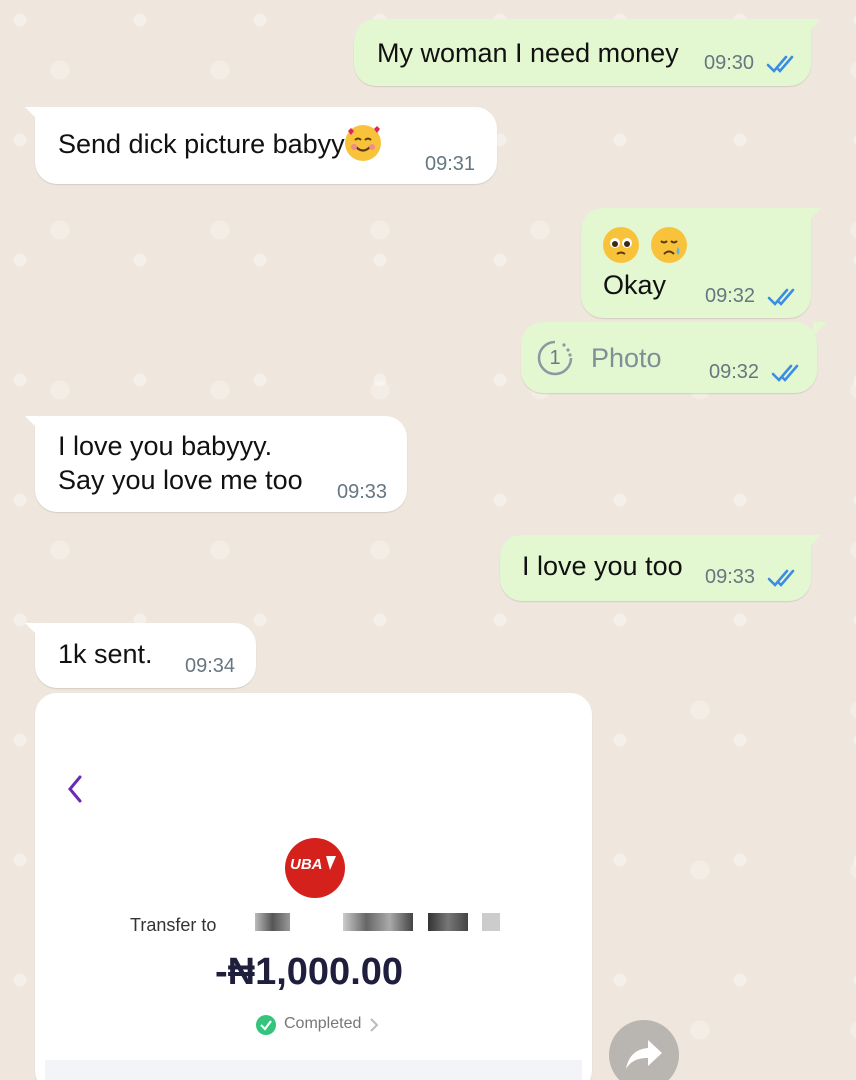 The image size is (856, 1080). What do you see at coordinates (644, 1054) in the screenshot?
I see `forward-arrow-icon` at bounding box center [644, 1054].